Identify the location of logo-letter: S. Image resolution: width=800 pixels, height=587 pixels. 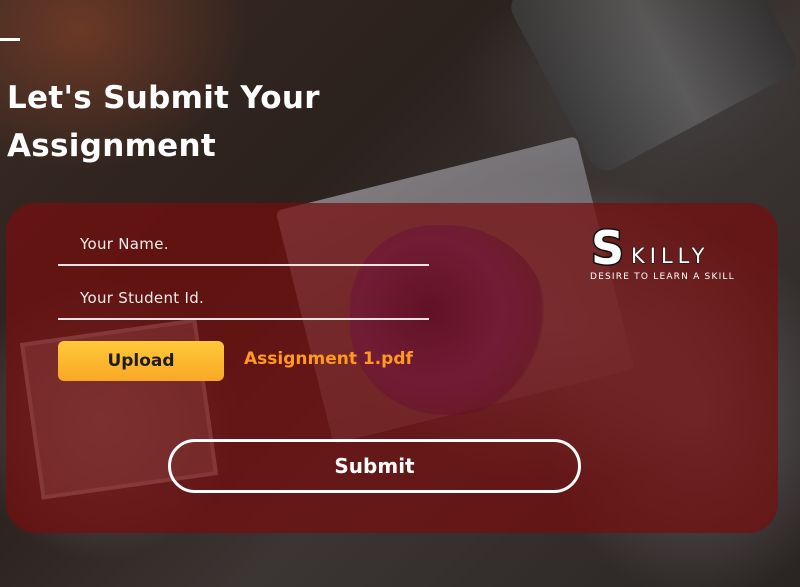
(607, 248).